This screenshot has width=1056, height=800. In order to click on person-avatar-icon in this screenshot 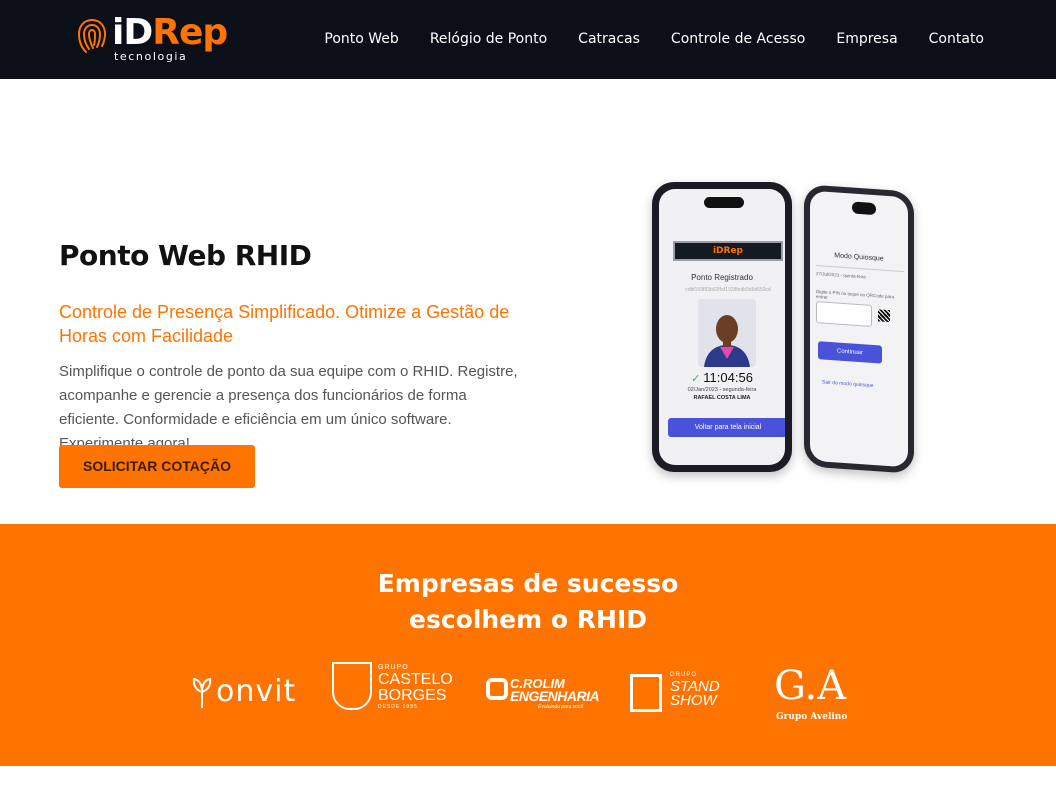, I will do `click(727, 333)`.